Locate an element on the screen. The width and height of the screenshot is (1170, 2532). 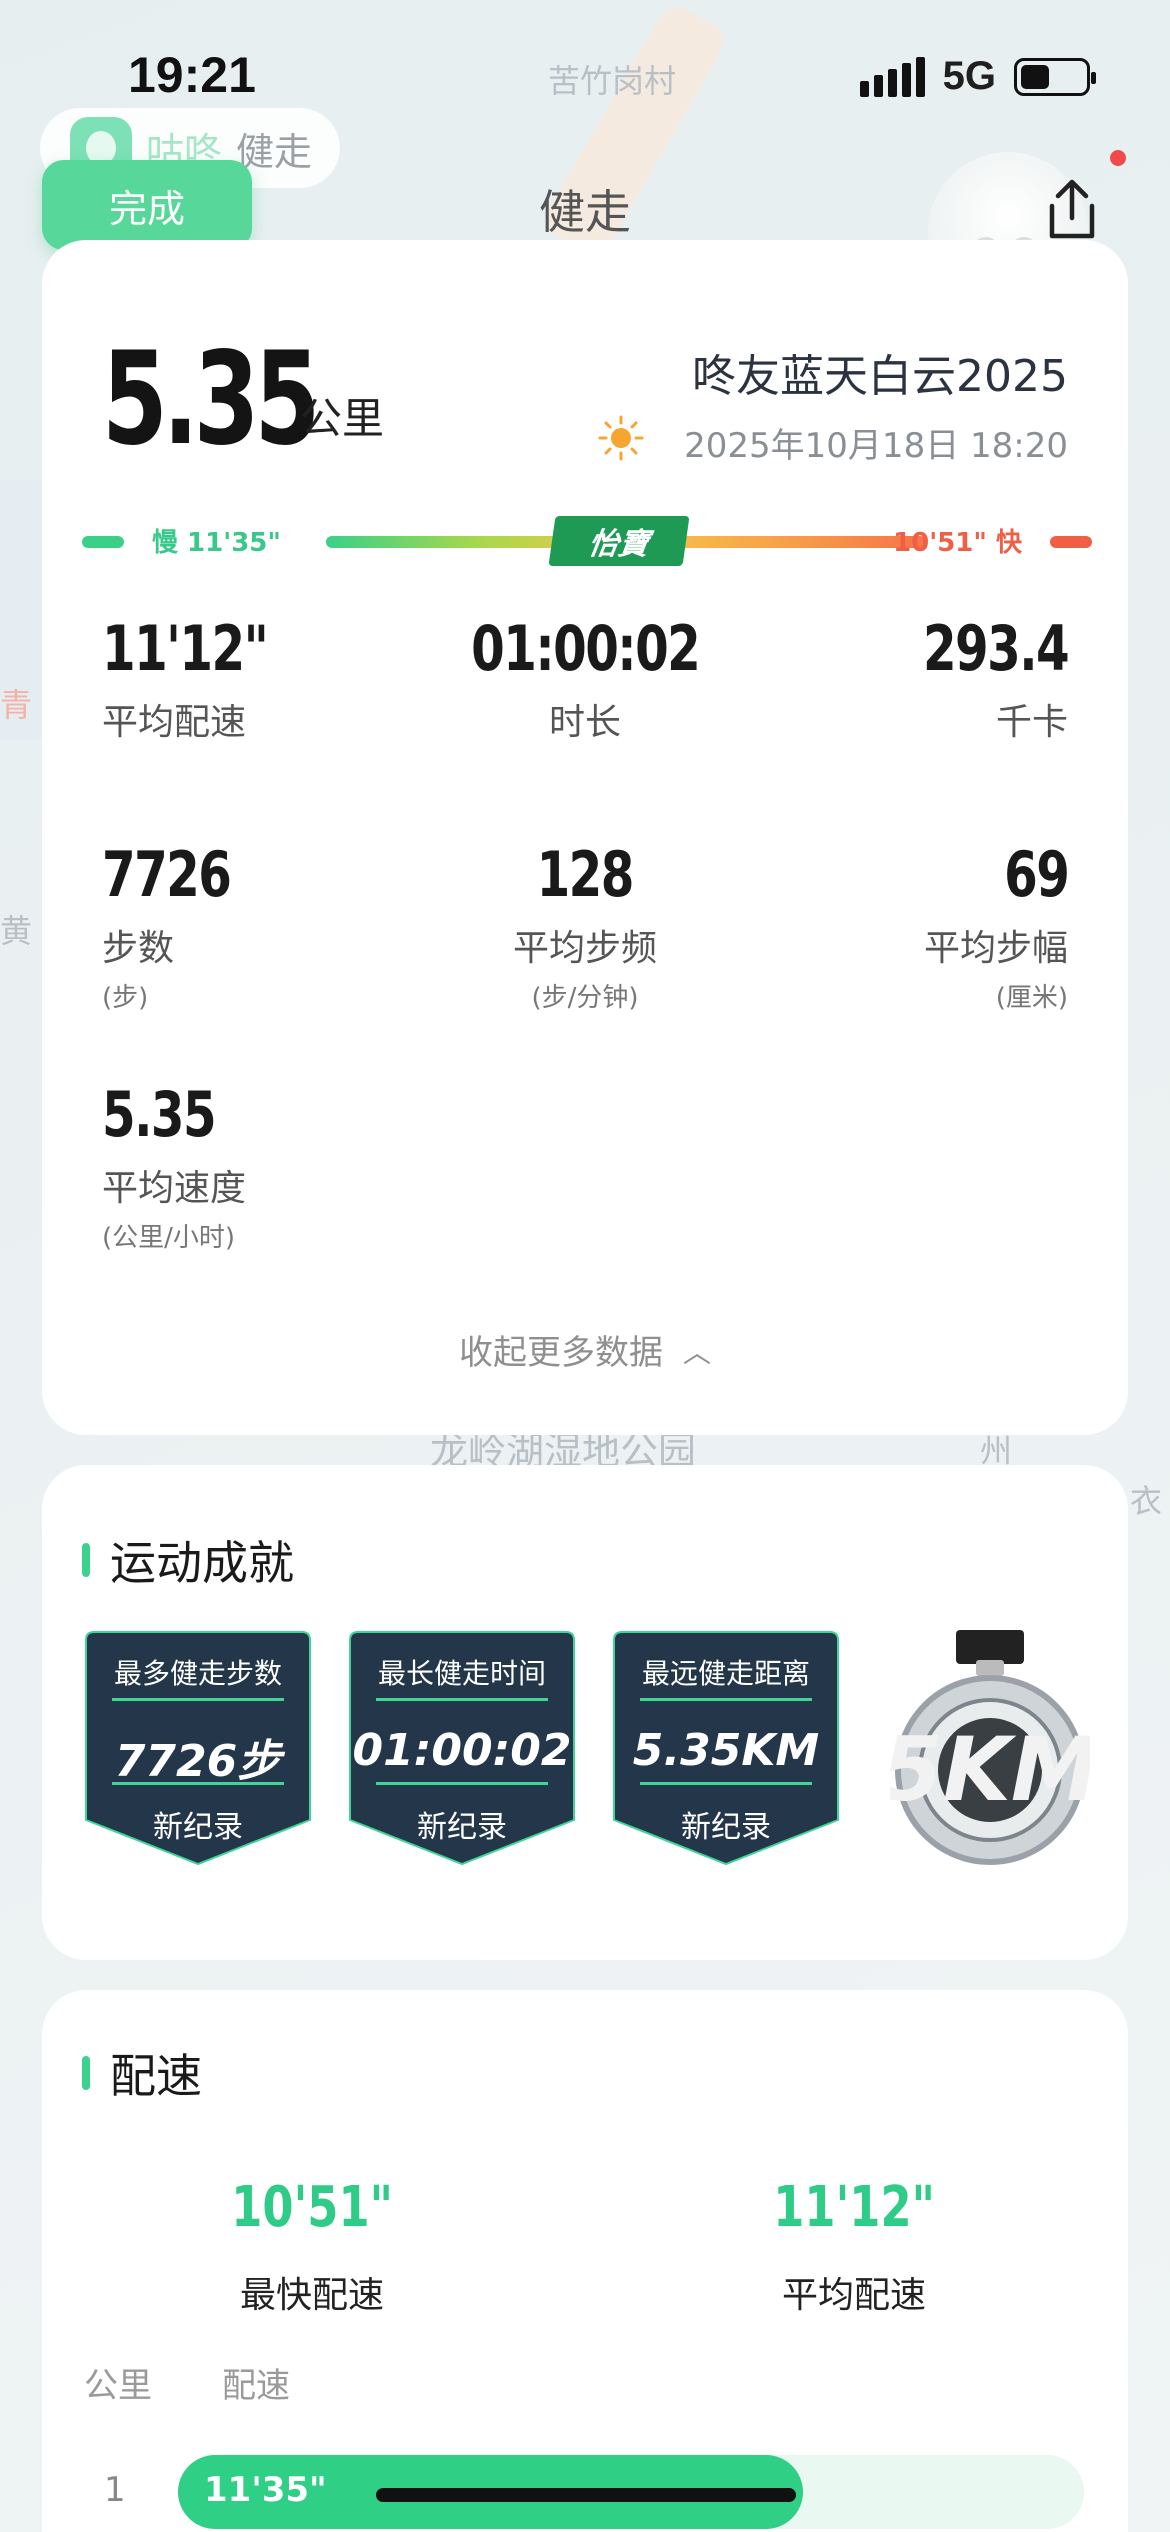
average-pace-label: 平均配速 is located at coordinates (853, 2295).